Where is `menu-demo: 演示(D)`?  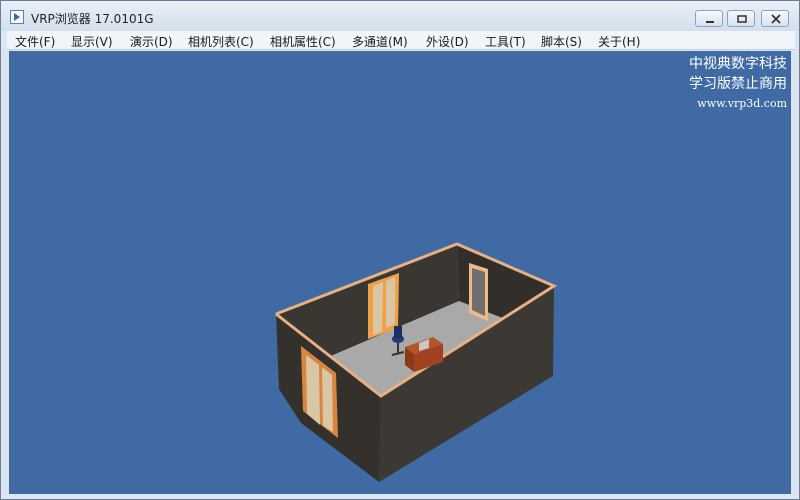
menu-demo: 演示(D) is located at coordinates (151, 41).